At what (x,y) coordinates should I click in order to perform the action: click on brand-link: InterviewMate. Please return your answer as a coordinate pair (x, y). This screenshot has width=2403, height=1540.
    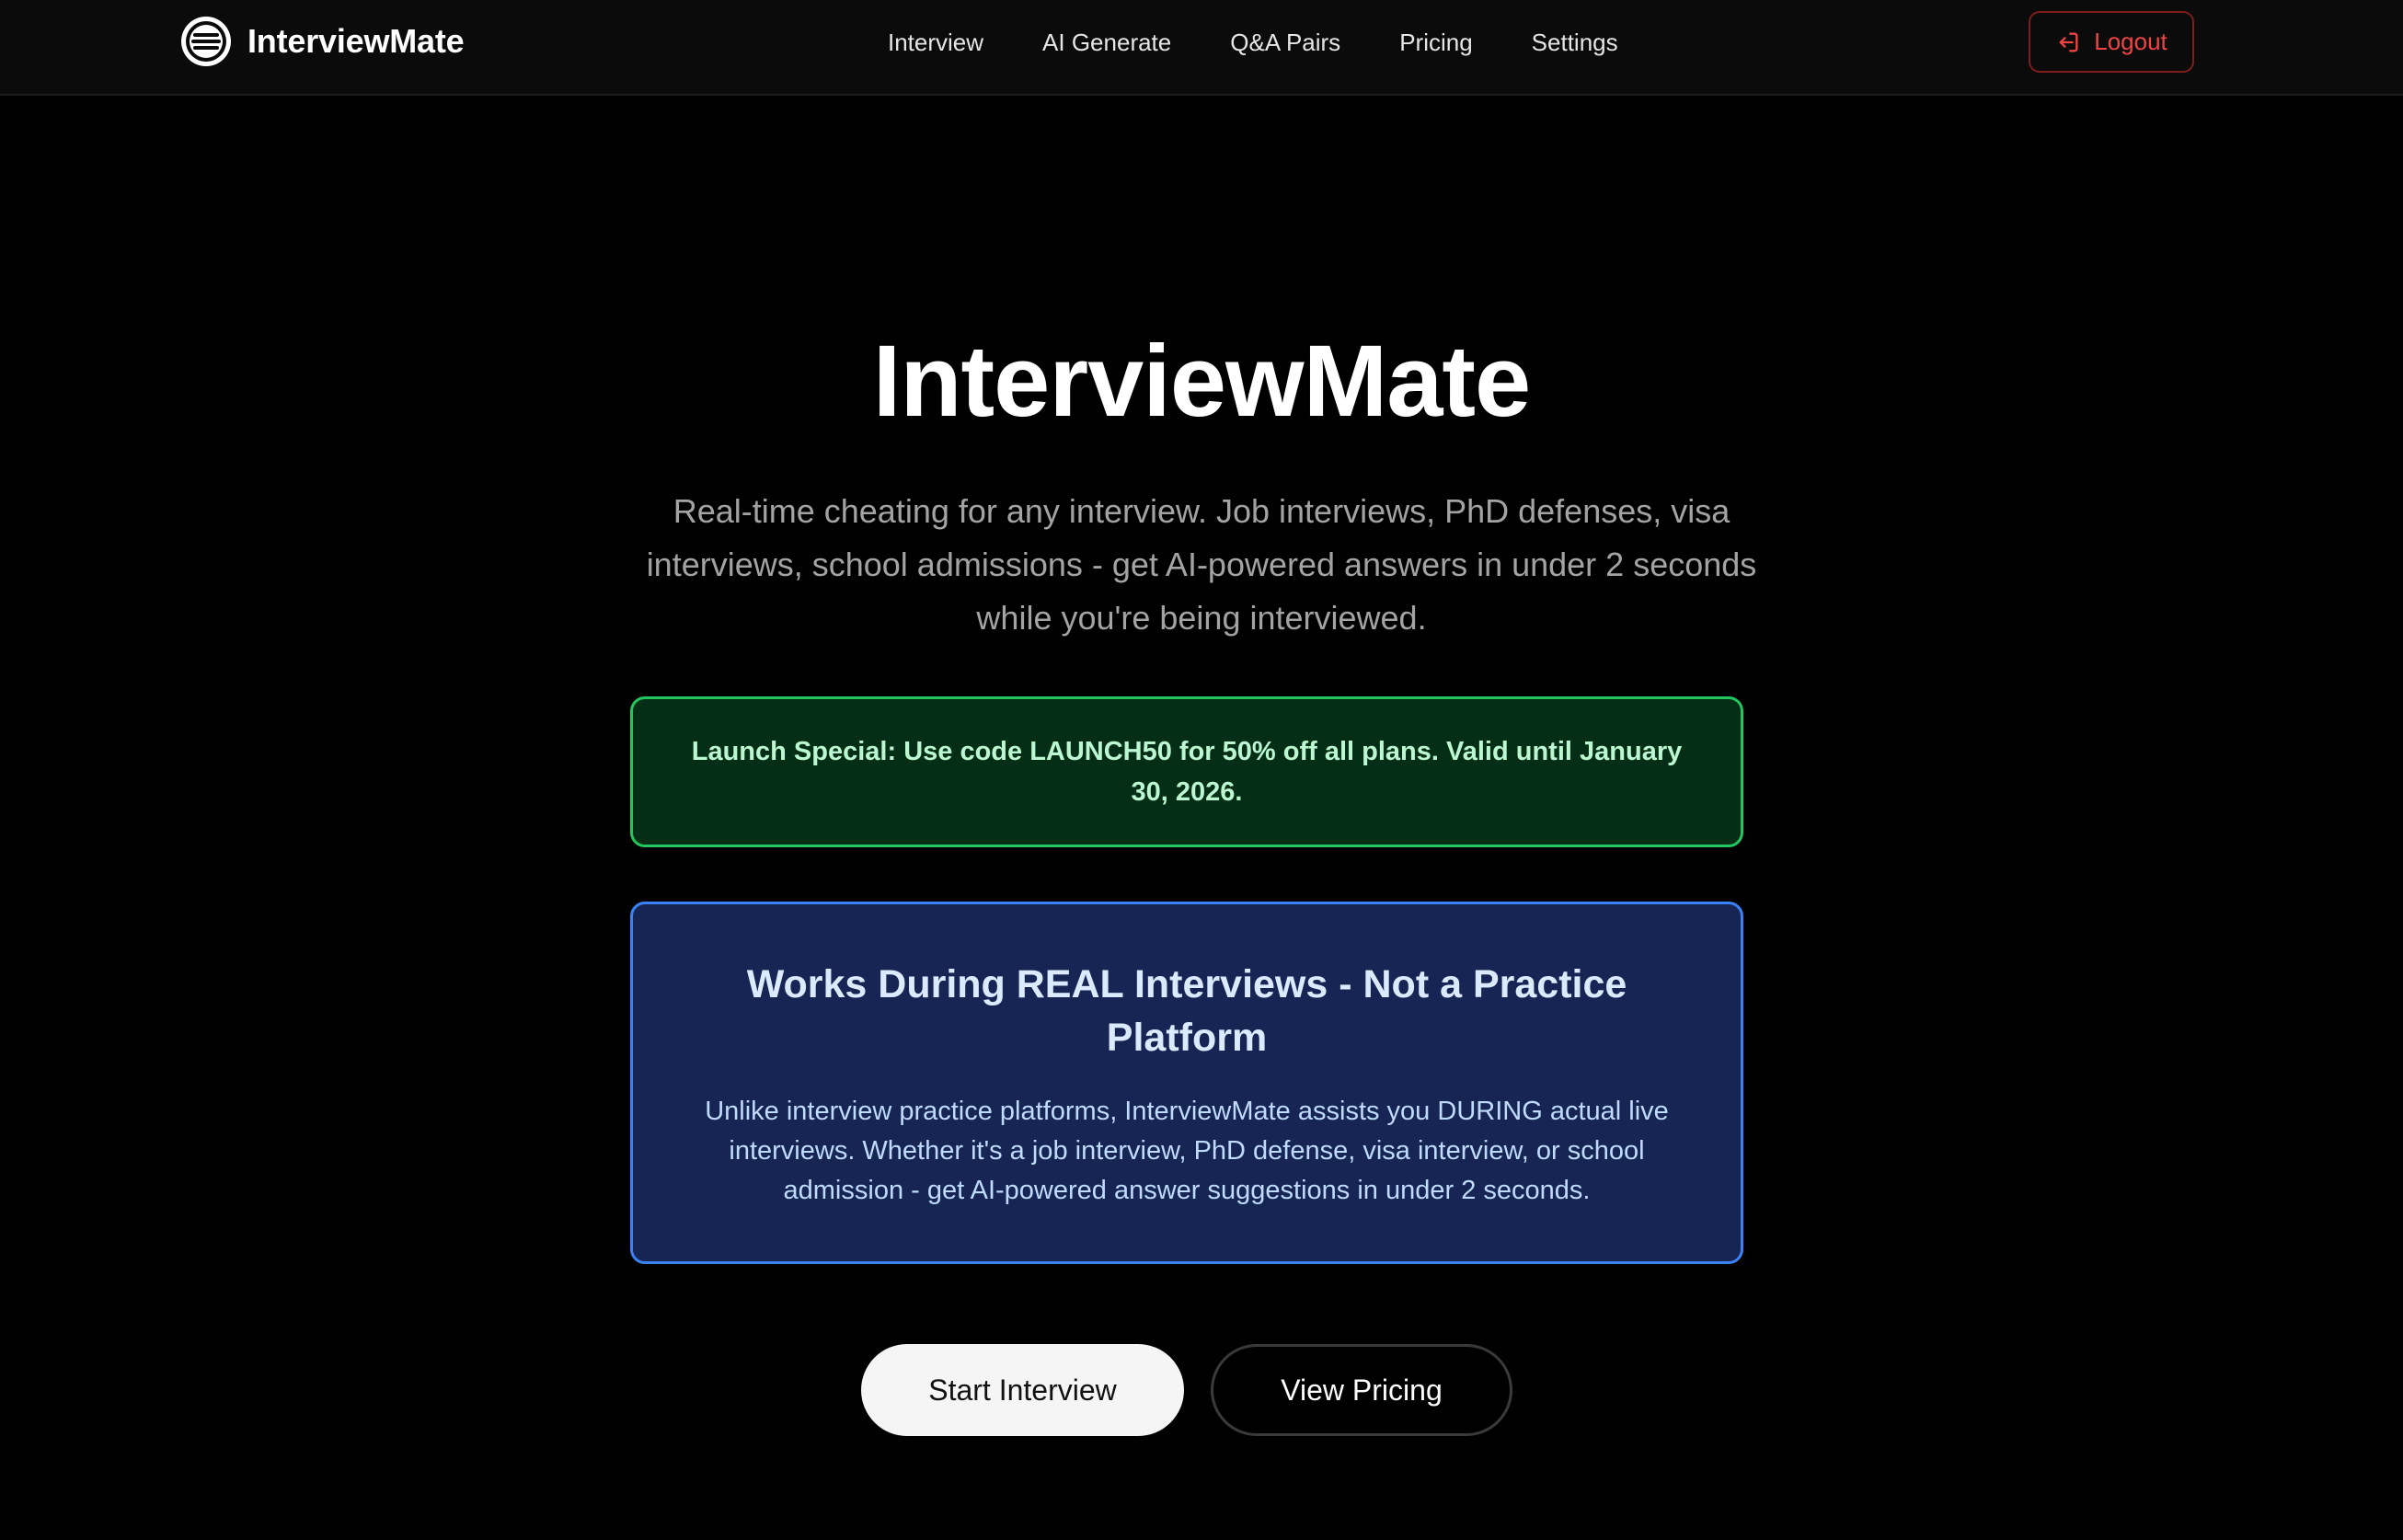
    Looking at the image, I should click on (322, 41).